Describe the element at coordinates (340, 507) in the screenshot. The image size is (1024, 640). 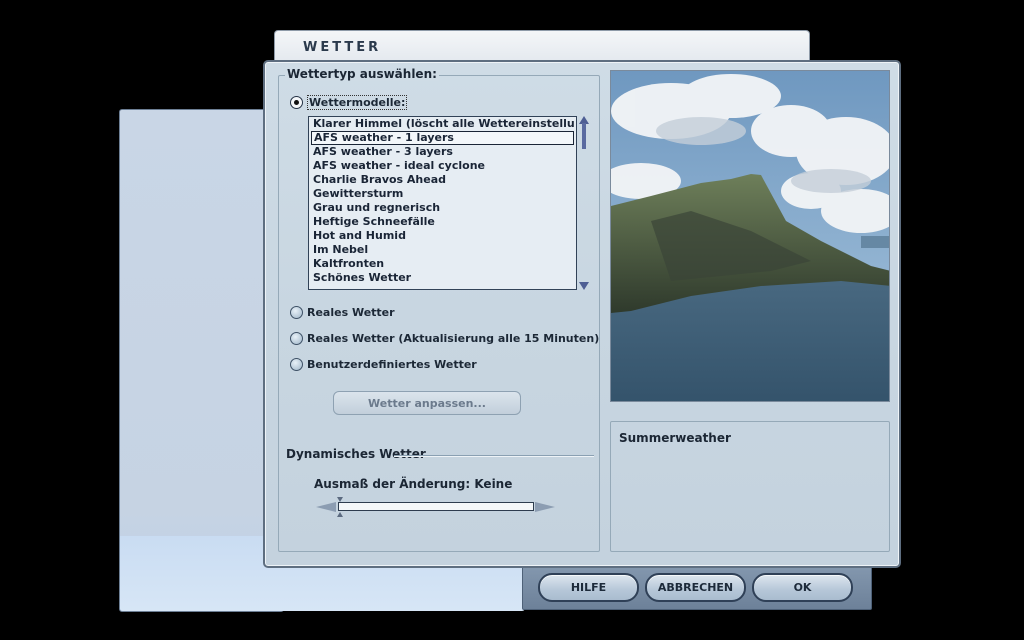
I see `slider-thumb` at that location.